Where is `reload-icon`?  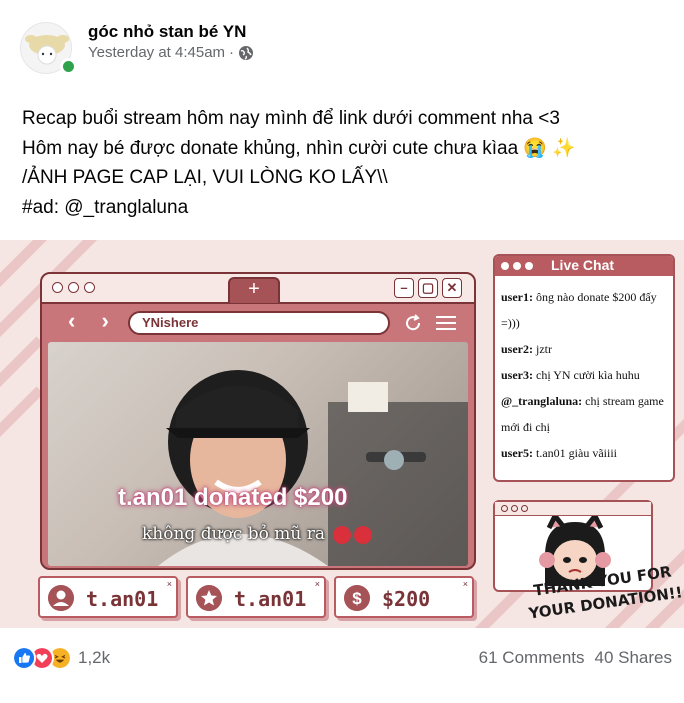
reload-icon is located at coordinates (413, 323).